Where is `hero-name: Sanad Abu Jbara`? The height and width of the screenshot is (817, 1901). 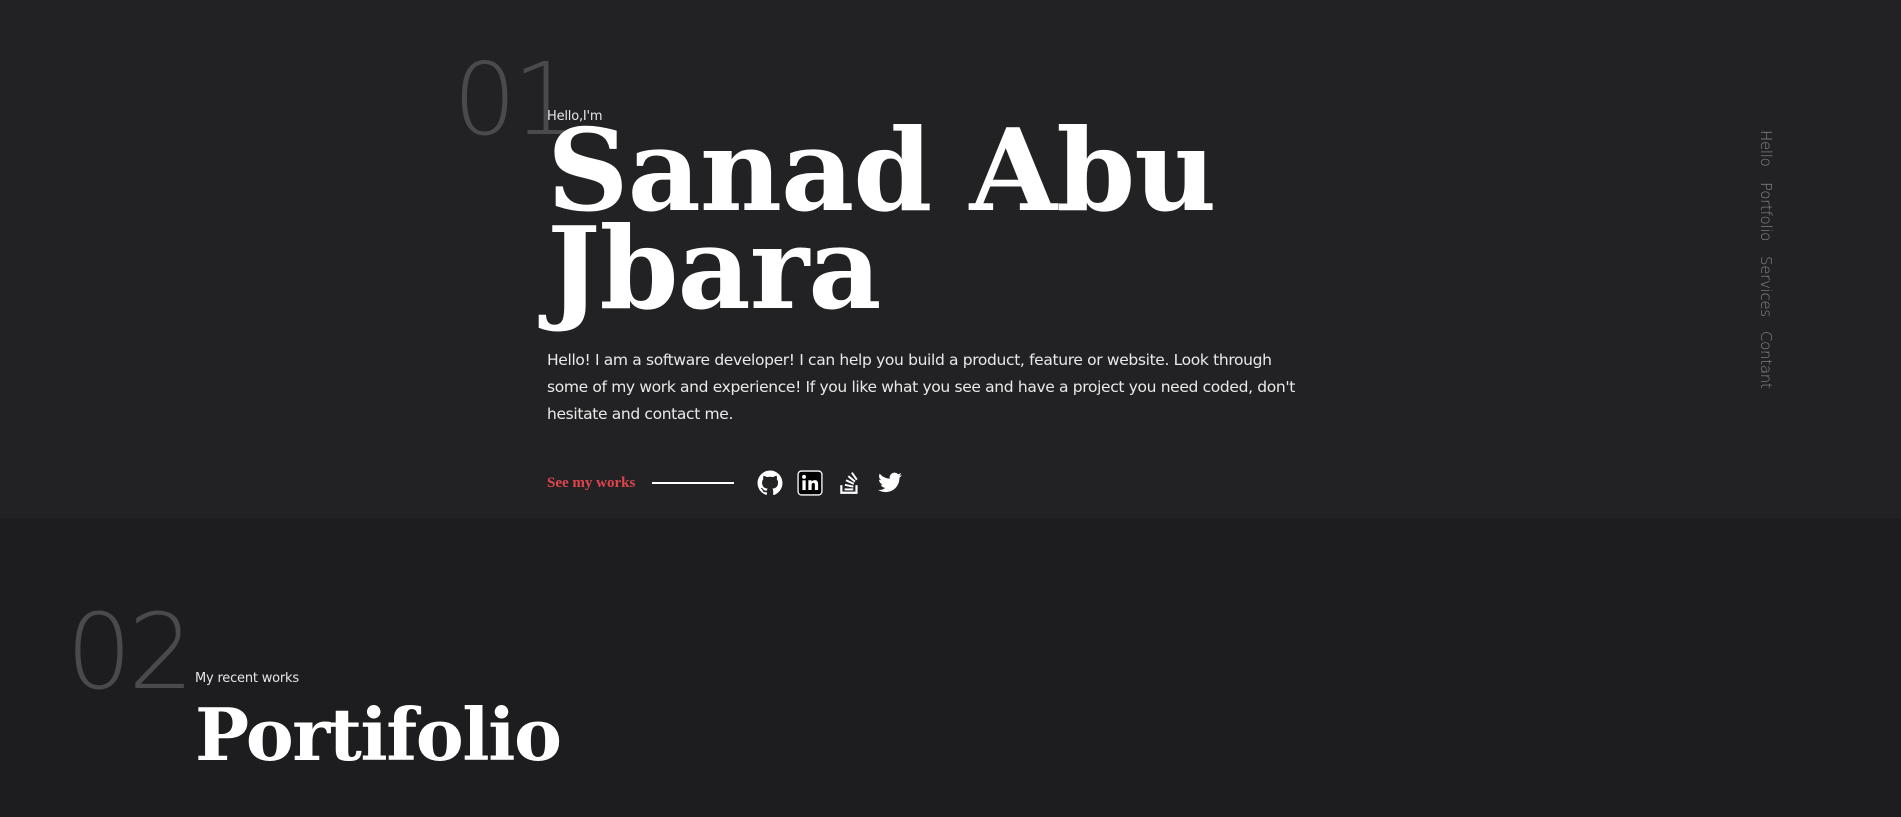
hero-name: Sanad Abu Jbara is located at coordinates (881, 219).